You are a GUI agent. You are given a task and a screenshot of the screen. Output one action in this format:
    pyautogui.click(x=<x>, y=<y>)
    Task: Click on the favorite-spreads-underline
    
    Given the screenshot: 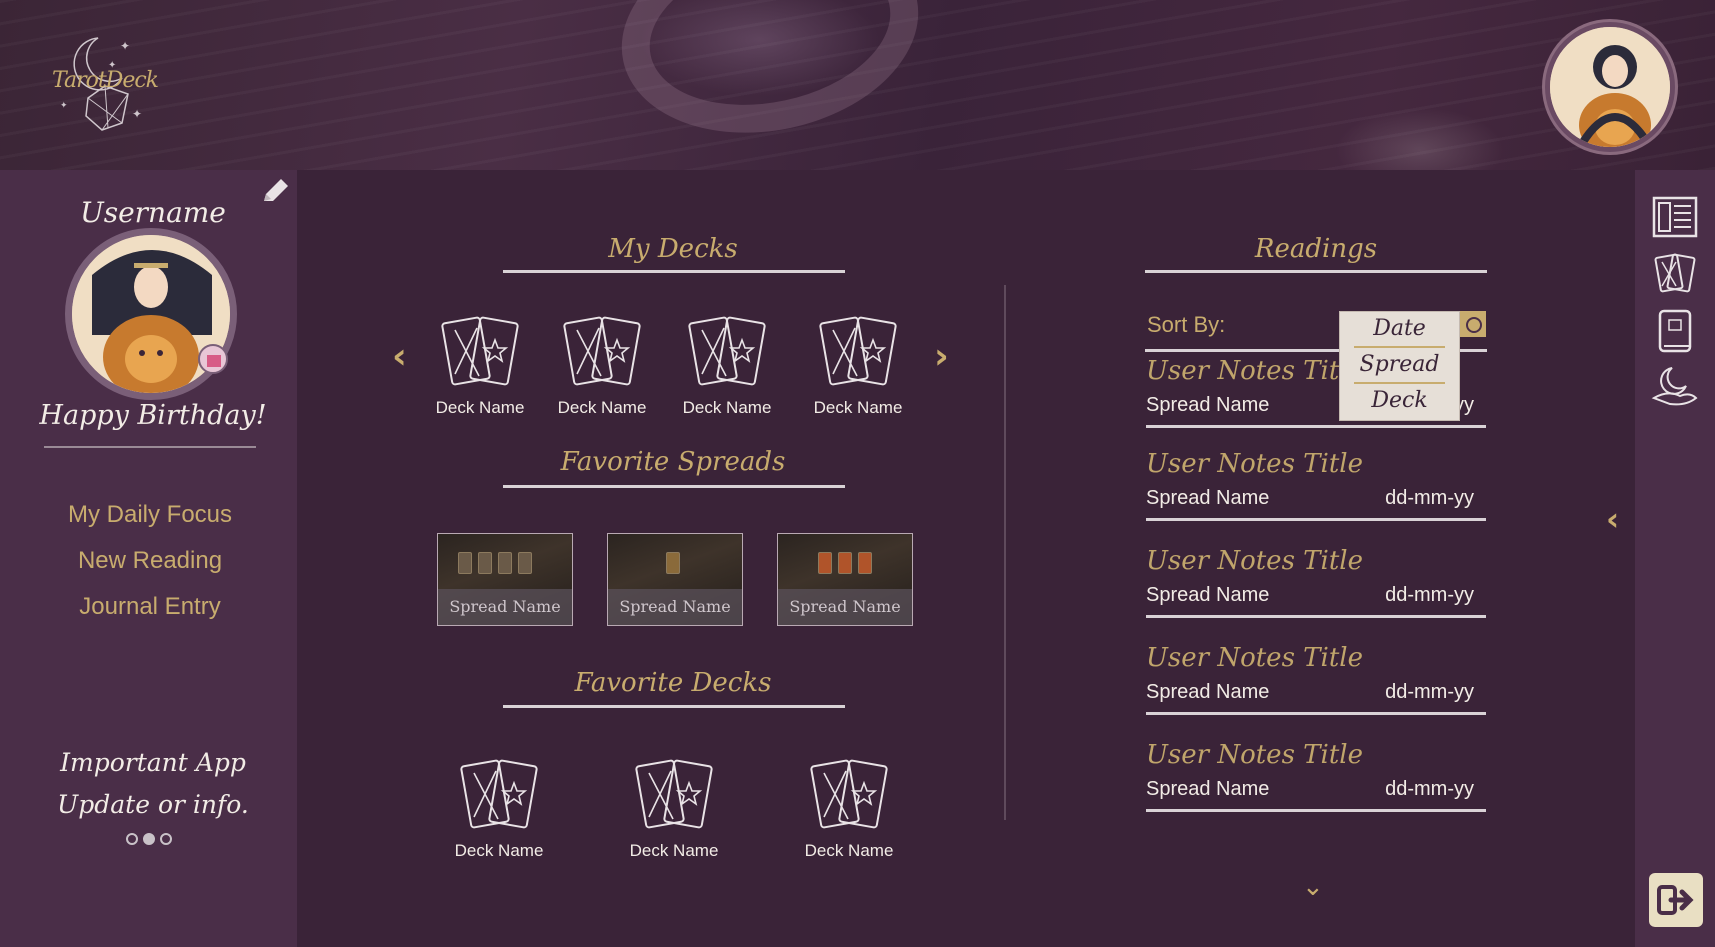 What is the action you would take?
    pyautogui.click(x=674, y=486)
    